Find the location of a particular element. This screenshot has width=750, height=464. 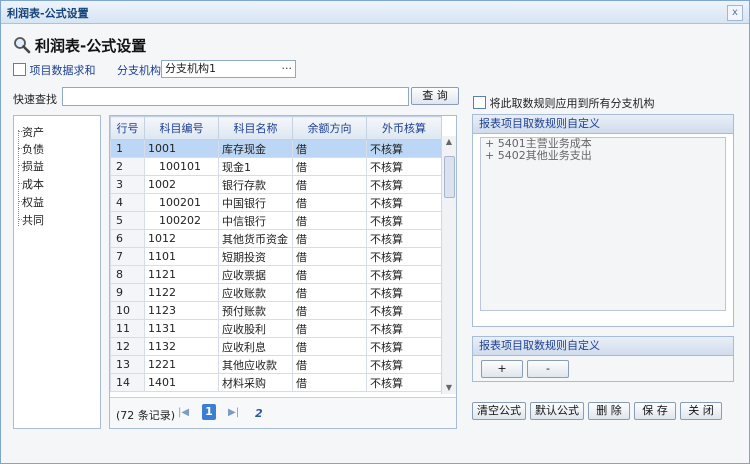

next-page-icon: ▶| is located at coordinates (233, 412).